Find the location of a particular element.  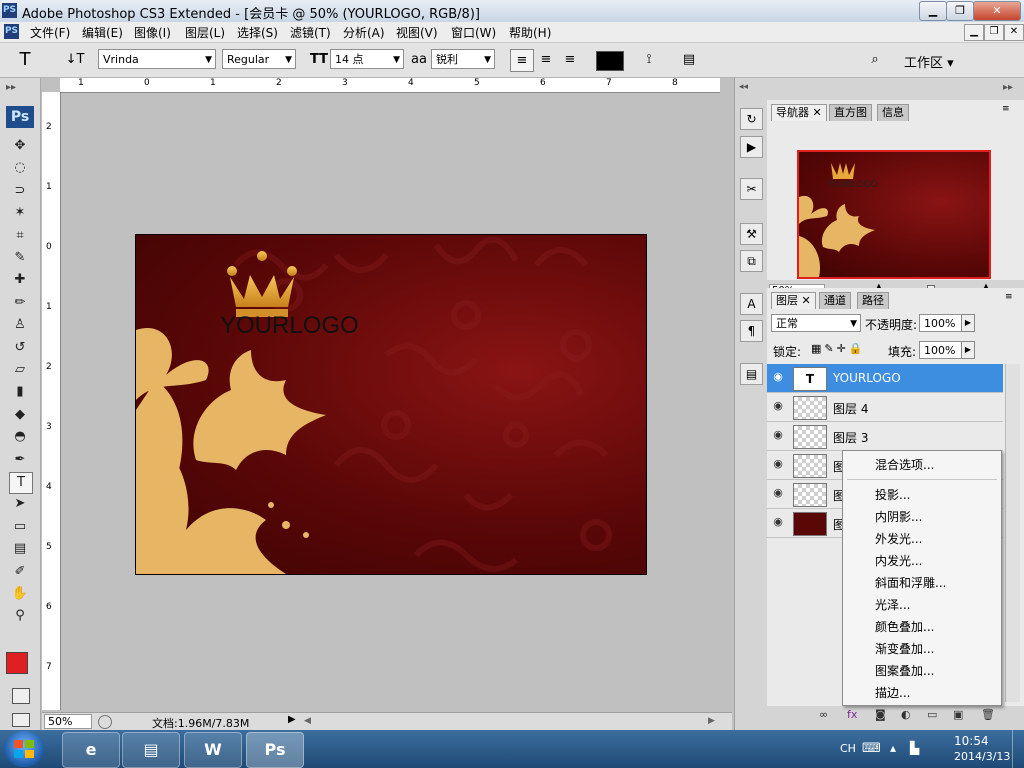

blur-icon: ◆ is located at coordinates (20, 415).